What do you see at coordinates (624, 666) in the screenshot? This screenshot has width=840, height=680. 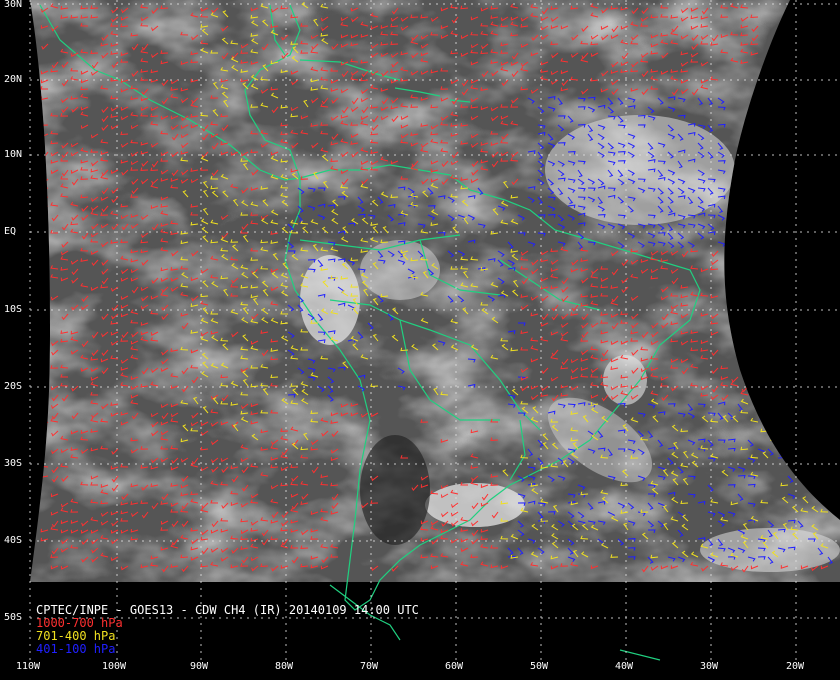 I see `lon-label: 40W` at bounding box center [624, 666].